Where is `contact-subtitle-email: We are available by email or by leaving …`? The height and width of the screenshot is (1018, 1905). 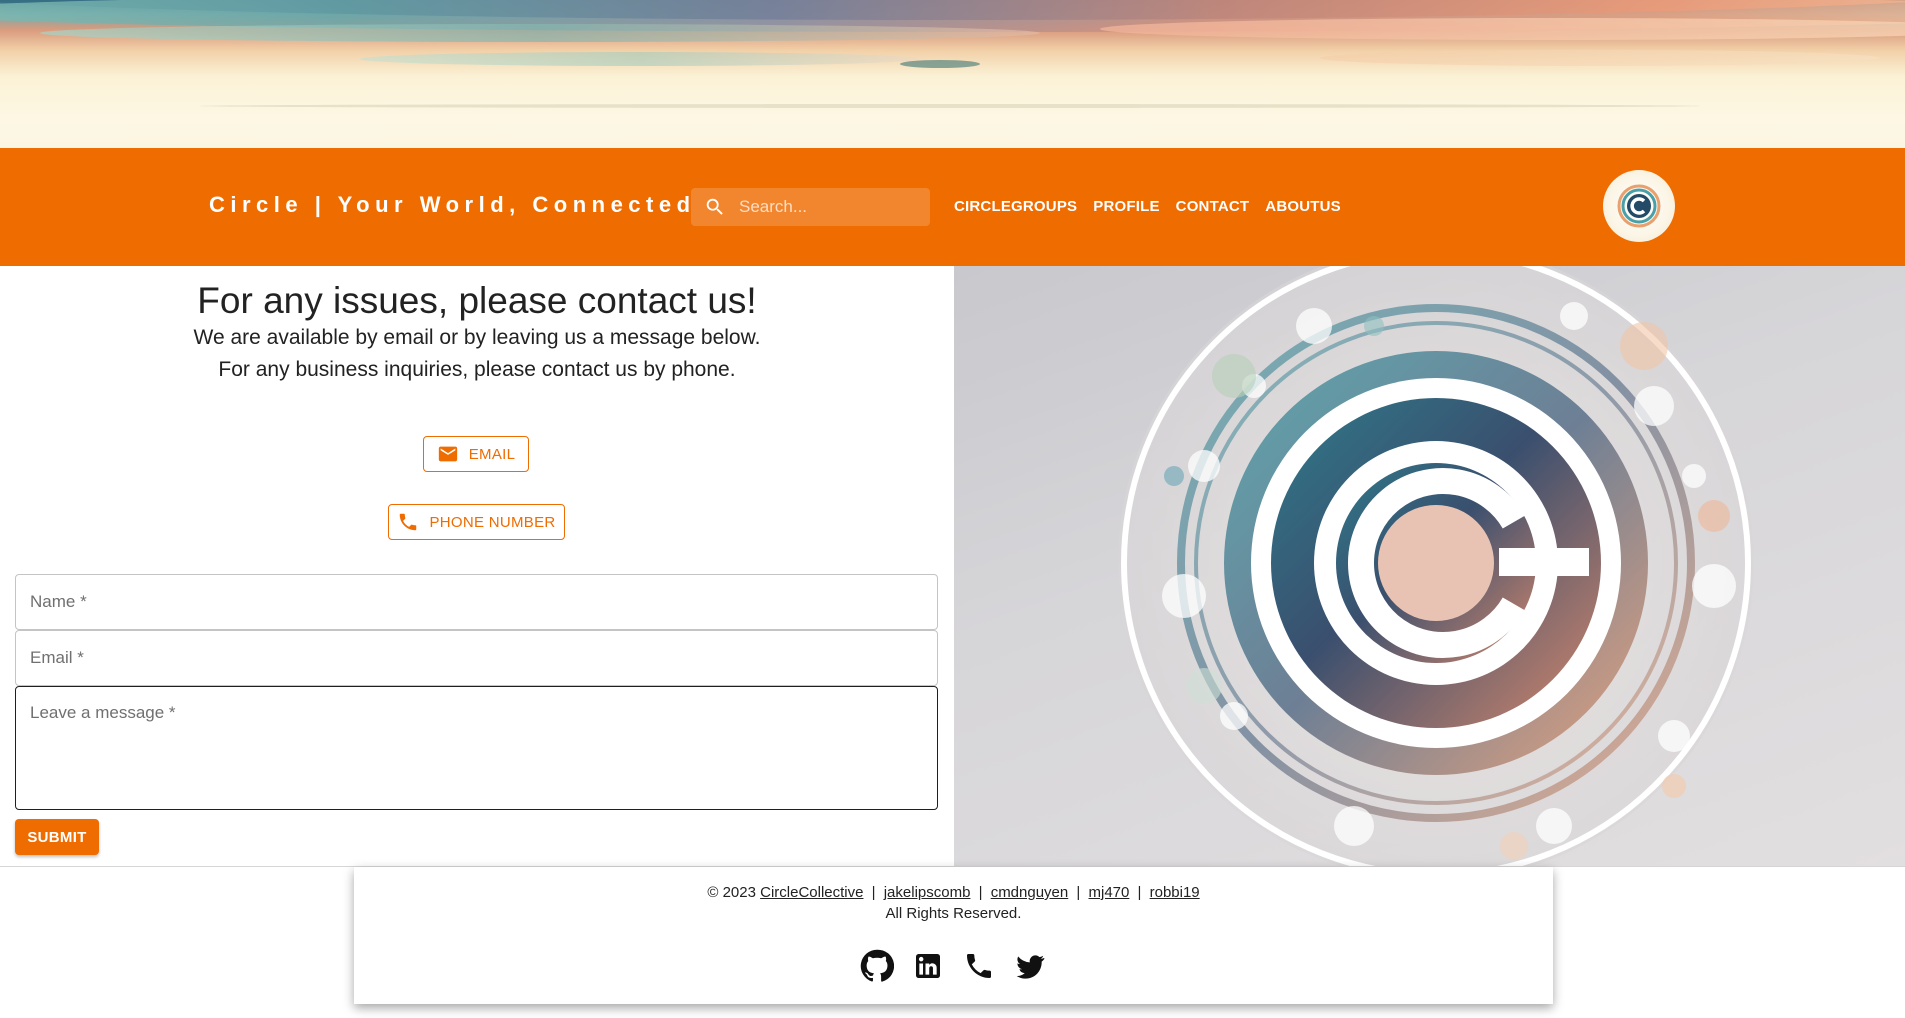
contact-subtitle-email: We are available by email or by leaving … is located at coordinates (477, 337).